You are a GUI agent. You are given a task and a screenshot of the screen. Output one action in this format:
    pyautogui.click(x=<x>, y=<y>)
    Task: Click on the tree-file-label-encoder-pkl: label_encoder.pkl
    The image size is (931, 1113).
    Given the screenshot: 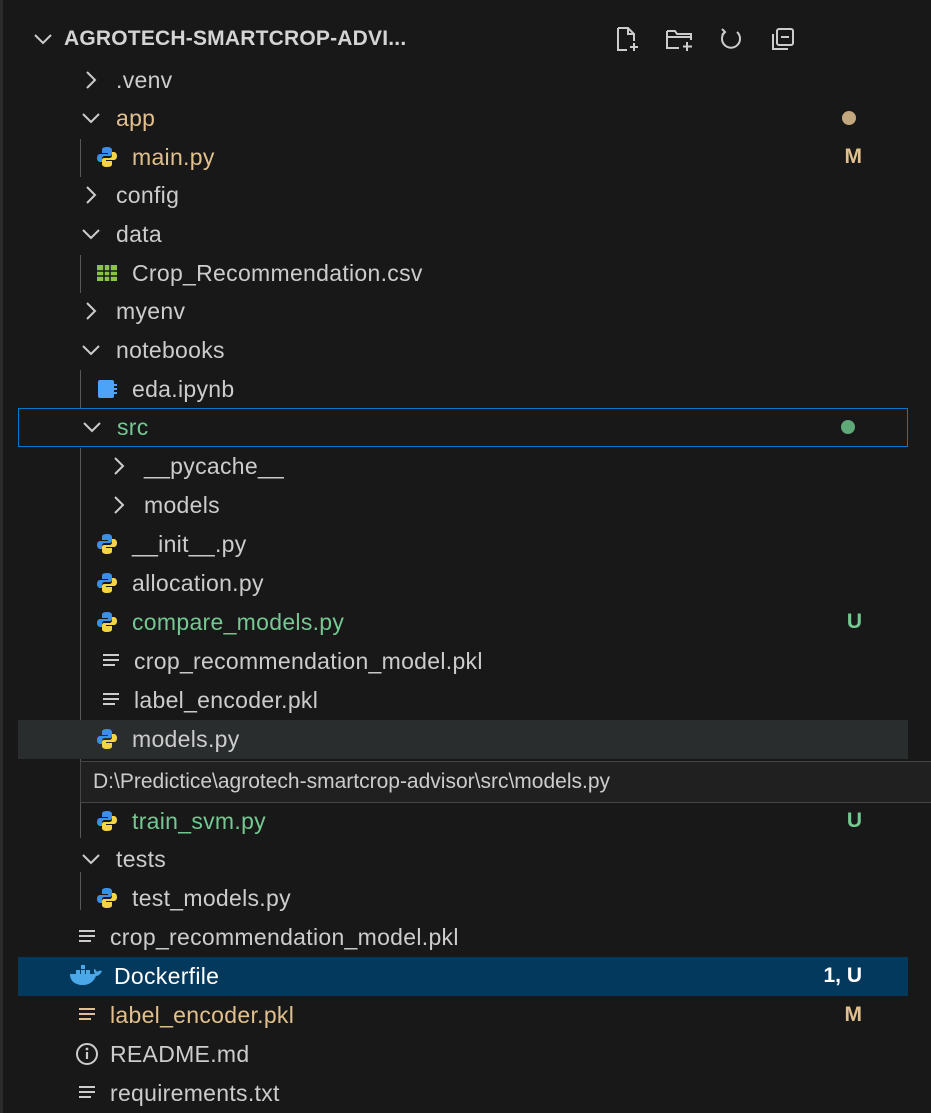 What is the action you would take?
    pyautogui.click(x=463, y=700)
    